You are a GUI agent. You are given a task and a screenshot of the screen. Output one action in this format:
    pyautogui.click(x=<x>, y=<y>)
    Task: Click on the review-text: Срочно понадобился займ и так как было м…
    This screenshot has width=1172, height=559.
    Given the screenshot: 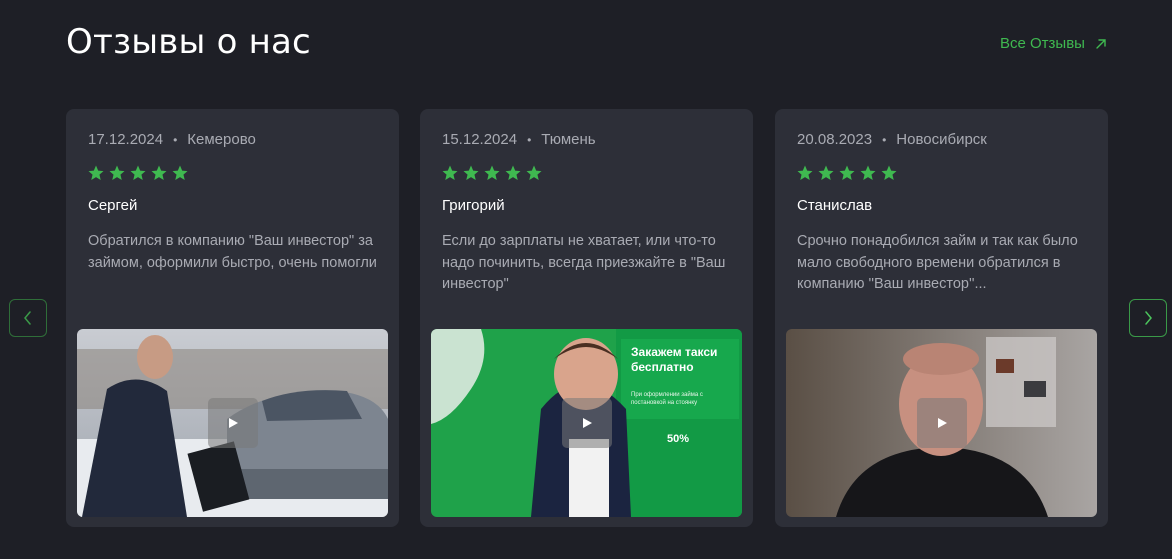 What is the action you would take?
    pyautogui.click(x=937, y=262)
    